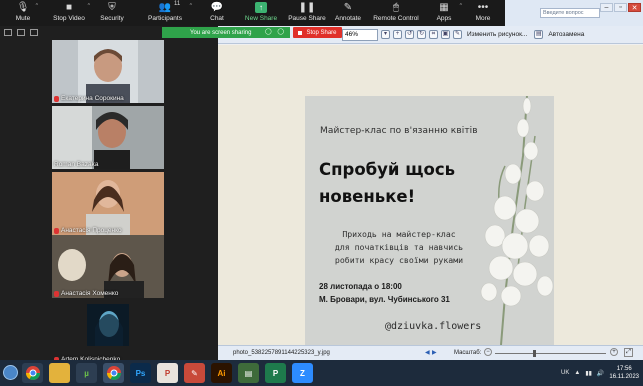 The height and width of the screenshot is (386, 643). What do you see at coordinates (88, 230) in the screenshot?
I see `participant-name: Анастасія Проценко` at bounding box center [88, 230].